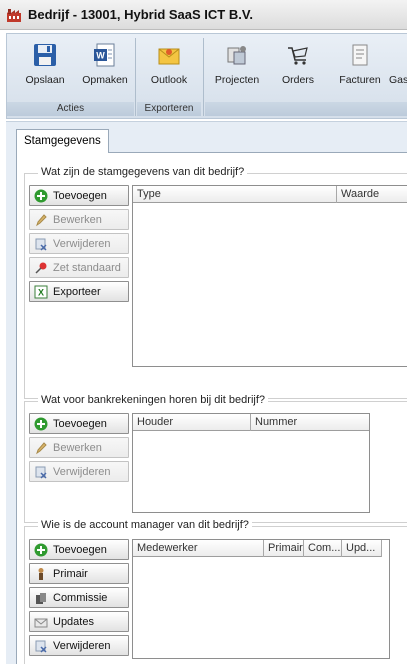 This screenshot has width=407, height=664. I want to click on outlook-envelope-icon, so click(169, 56).